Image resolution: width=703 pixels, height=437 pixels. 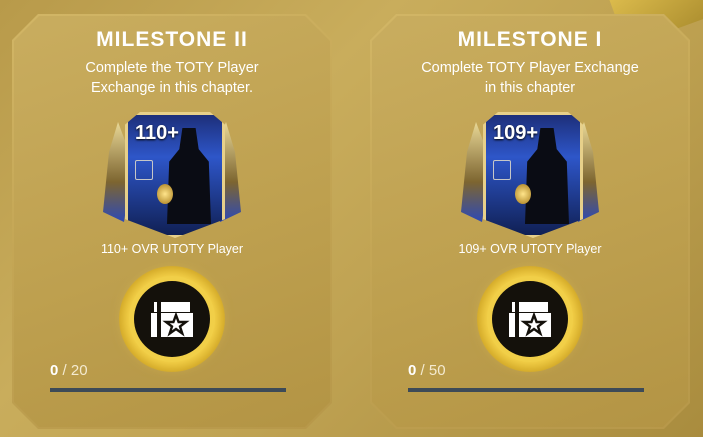 I want to click on progress-total: / 50, so click(x=433, y=370).